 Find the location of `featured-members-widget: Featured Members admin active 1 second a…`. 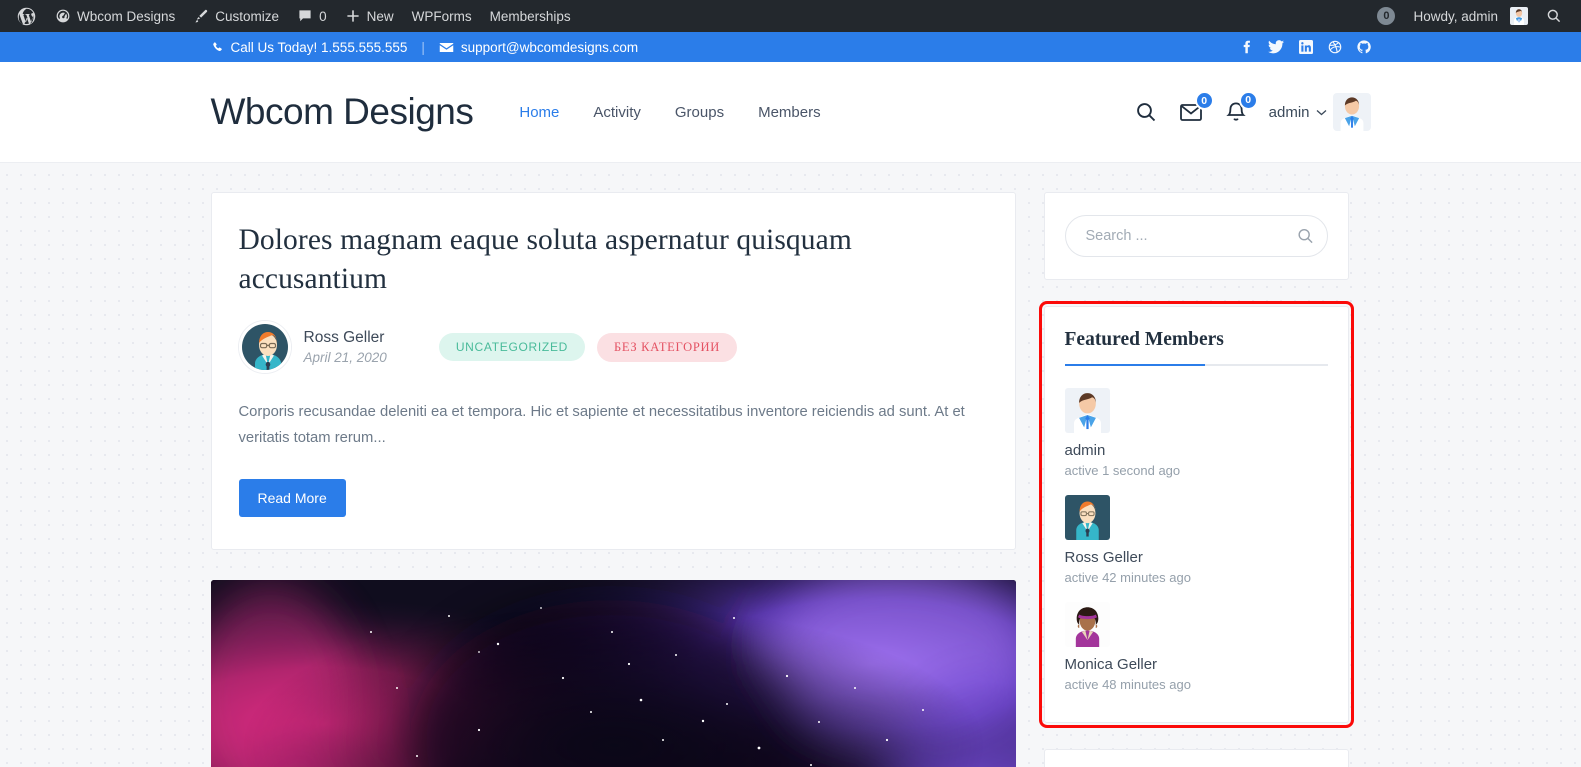

featured-members-widget: Featured Members admin active 1 second a… is located at coordinates (1196, 514).